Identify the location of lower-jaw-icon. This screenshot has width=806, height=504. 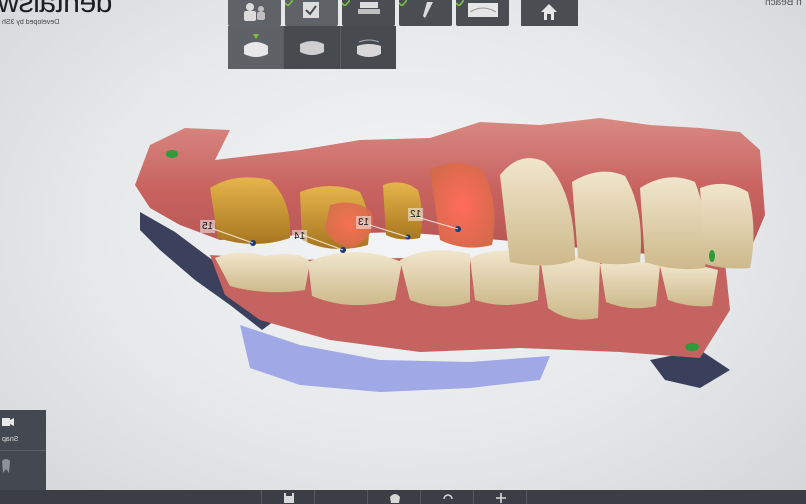
(312, 48).